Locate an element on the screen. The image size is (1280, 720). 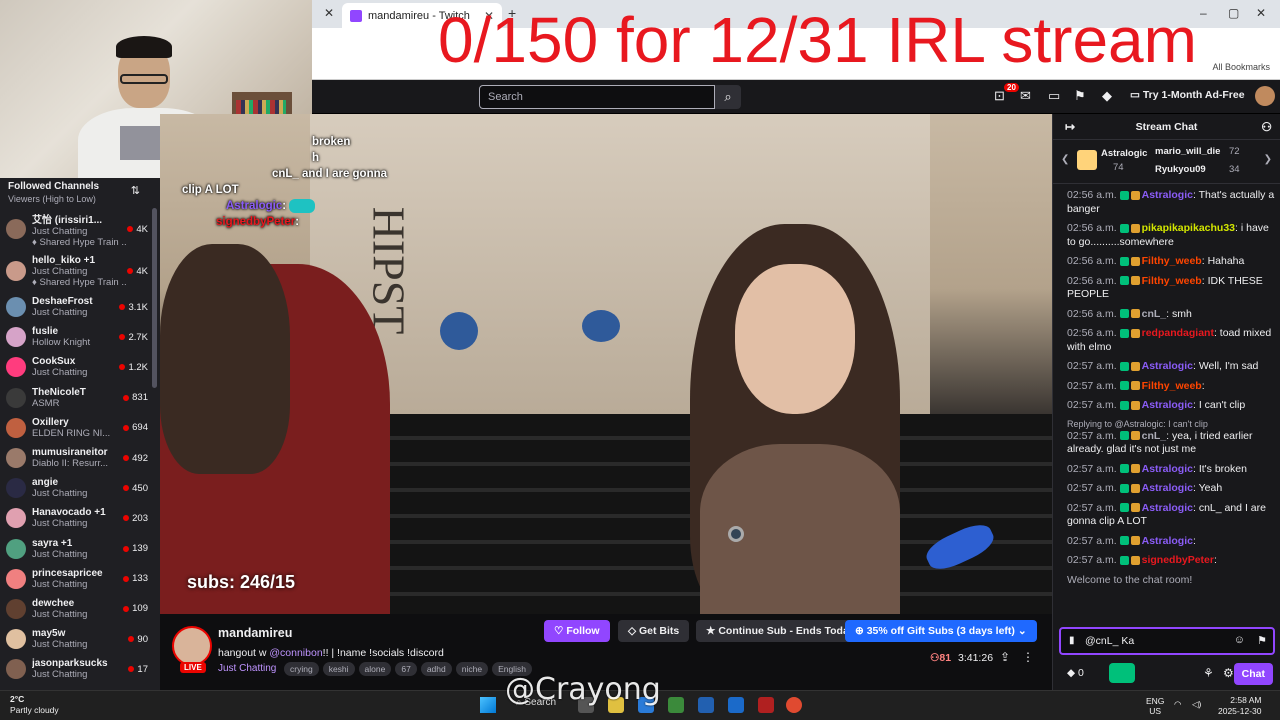
whispers-icon: ▭ is located at coordinates (1054, 96).